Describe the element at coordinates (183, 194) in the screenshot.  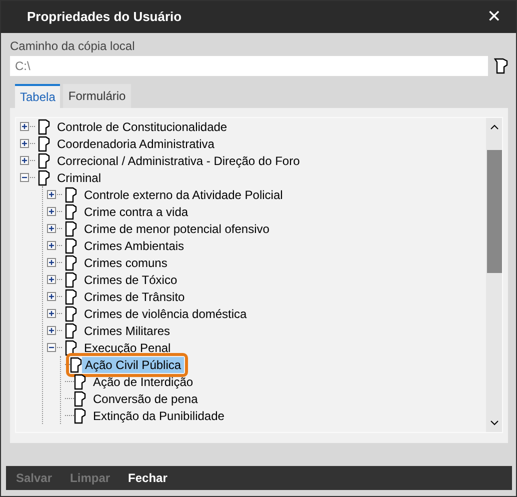
I see `tree-item: Controle externo da Atividade Policial` at that location.